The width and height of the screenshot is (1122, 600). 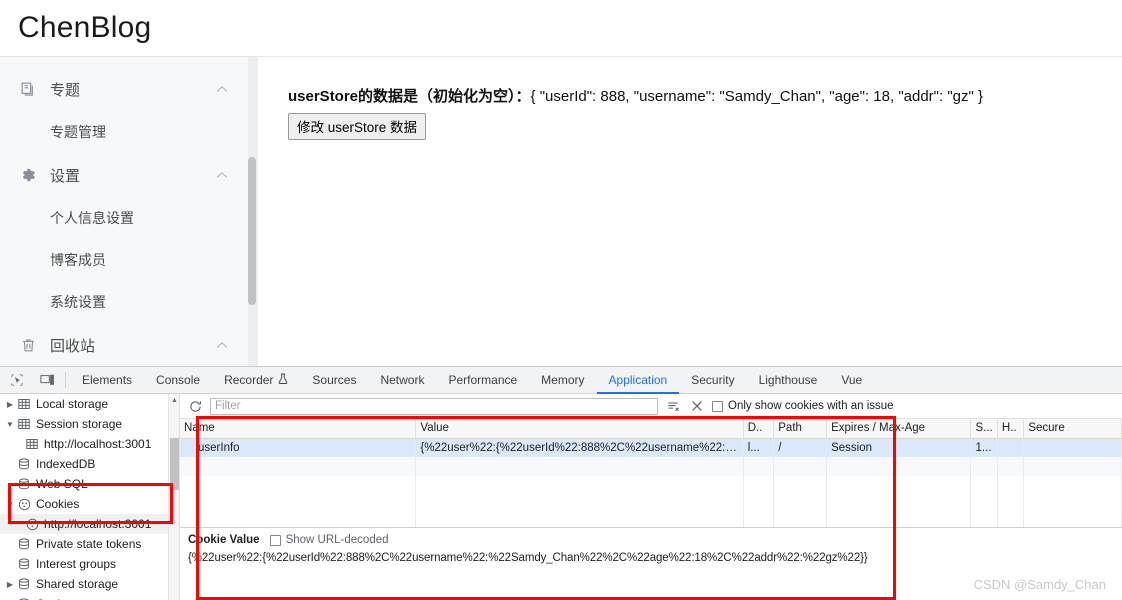 What do you see at coordinates (107, 380) in the screenshot?
I see `tab-elements: Elements` at bounding box center [107, 380].